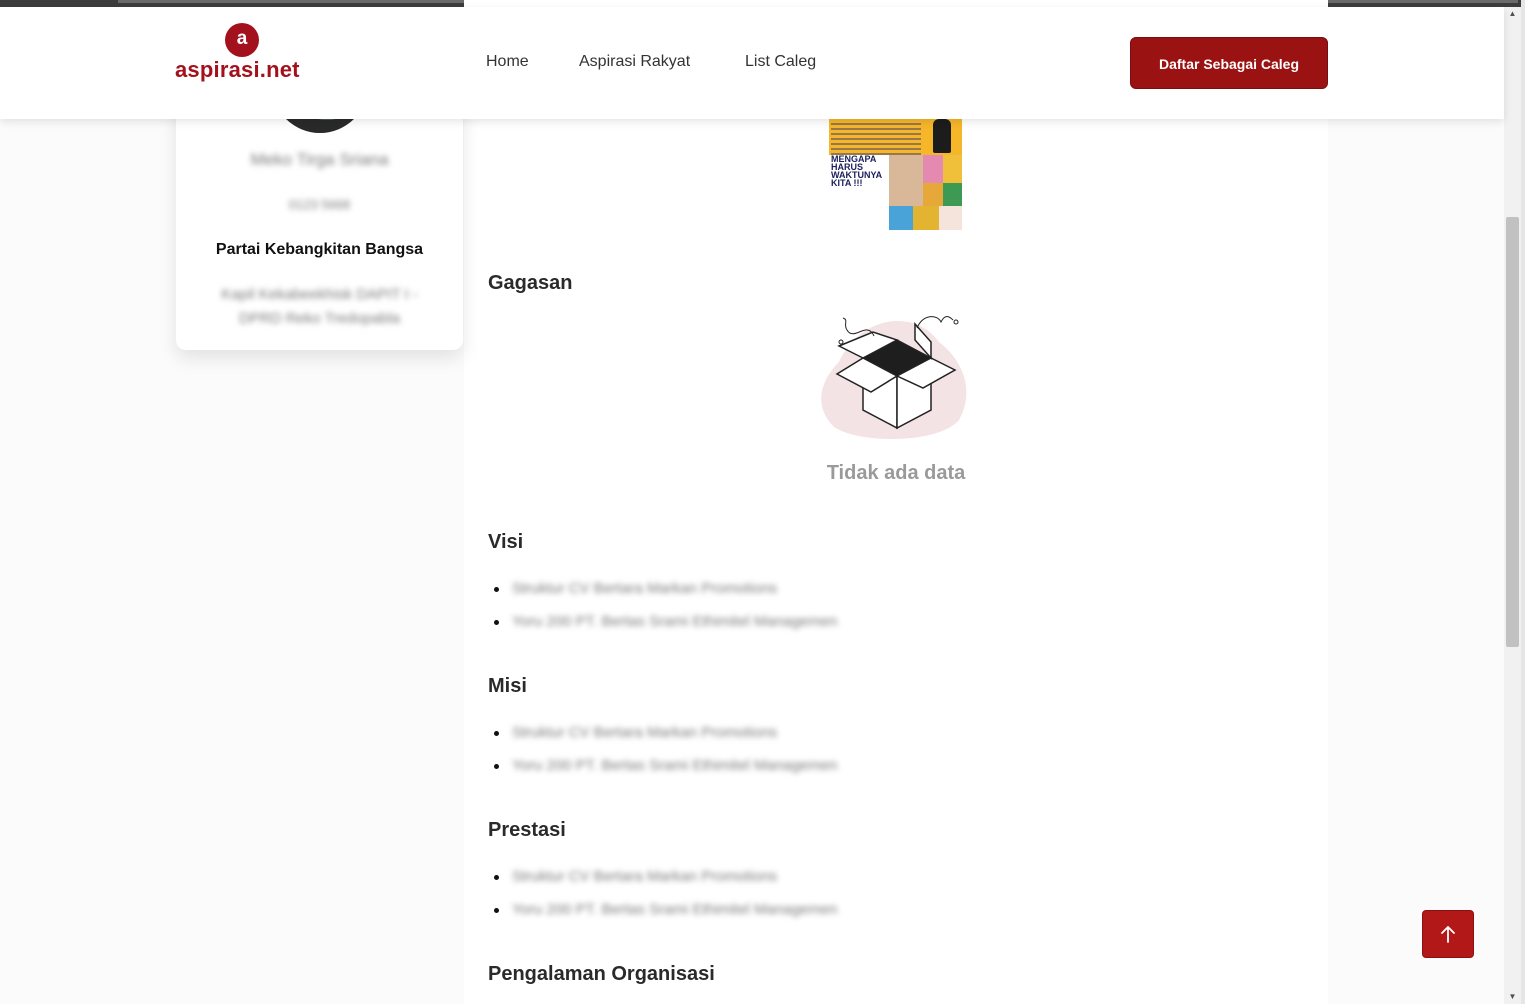 This screenshot has height=1004, width=1525. I want to click on section-title-pengalaman-organisasi: Pengalaman Organisasi, so click(601, 974).